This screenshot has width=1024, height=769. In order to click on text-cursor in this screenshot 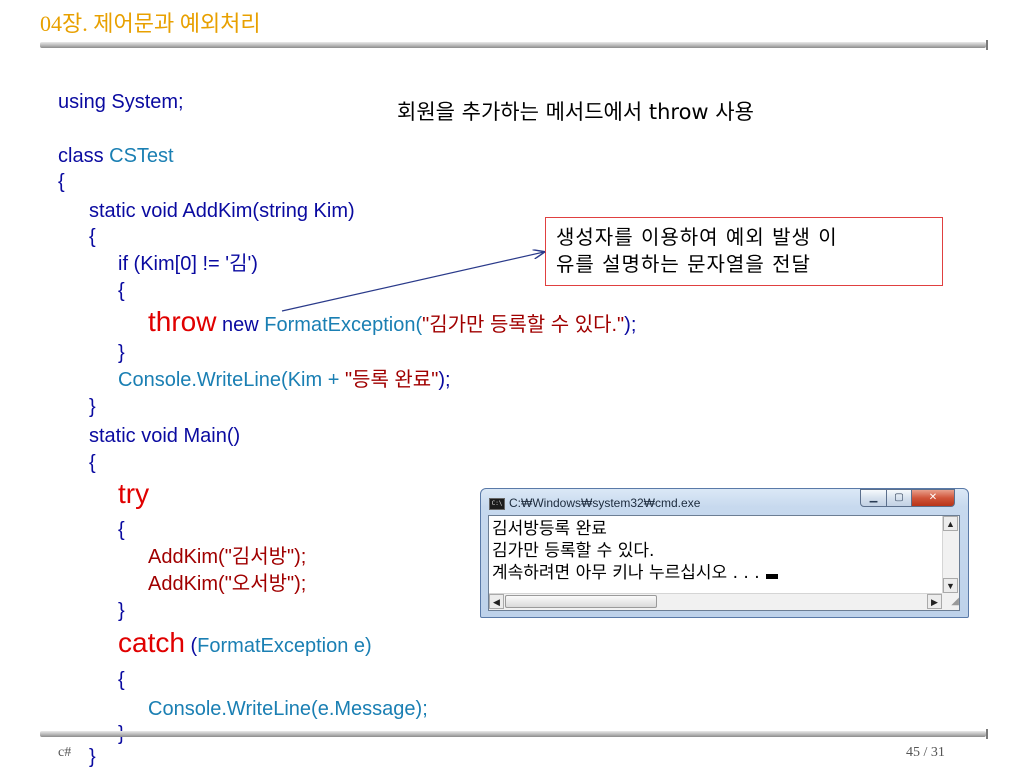, I will do `click(771, 576)`.